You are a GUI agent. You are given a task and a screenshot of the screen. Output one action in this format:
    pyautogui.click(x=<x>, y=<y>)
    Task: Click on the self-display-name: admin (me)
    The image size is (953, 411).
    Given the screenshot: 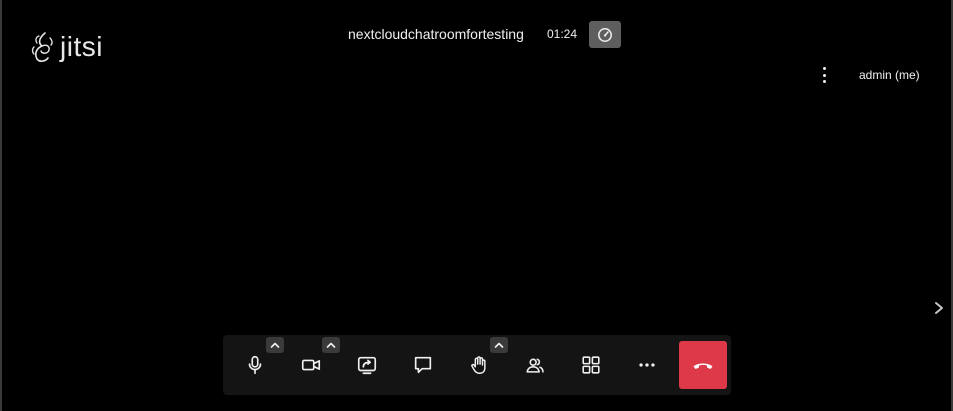 What is the action you would take?
    pyautogui.click(x=889, y=75)
    